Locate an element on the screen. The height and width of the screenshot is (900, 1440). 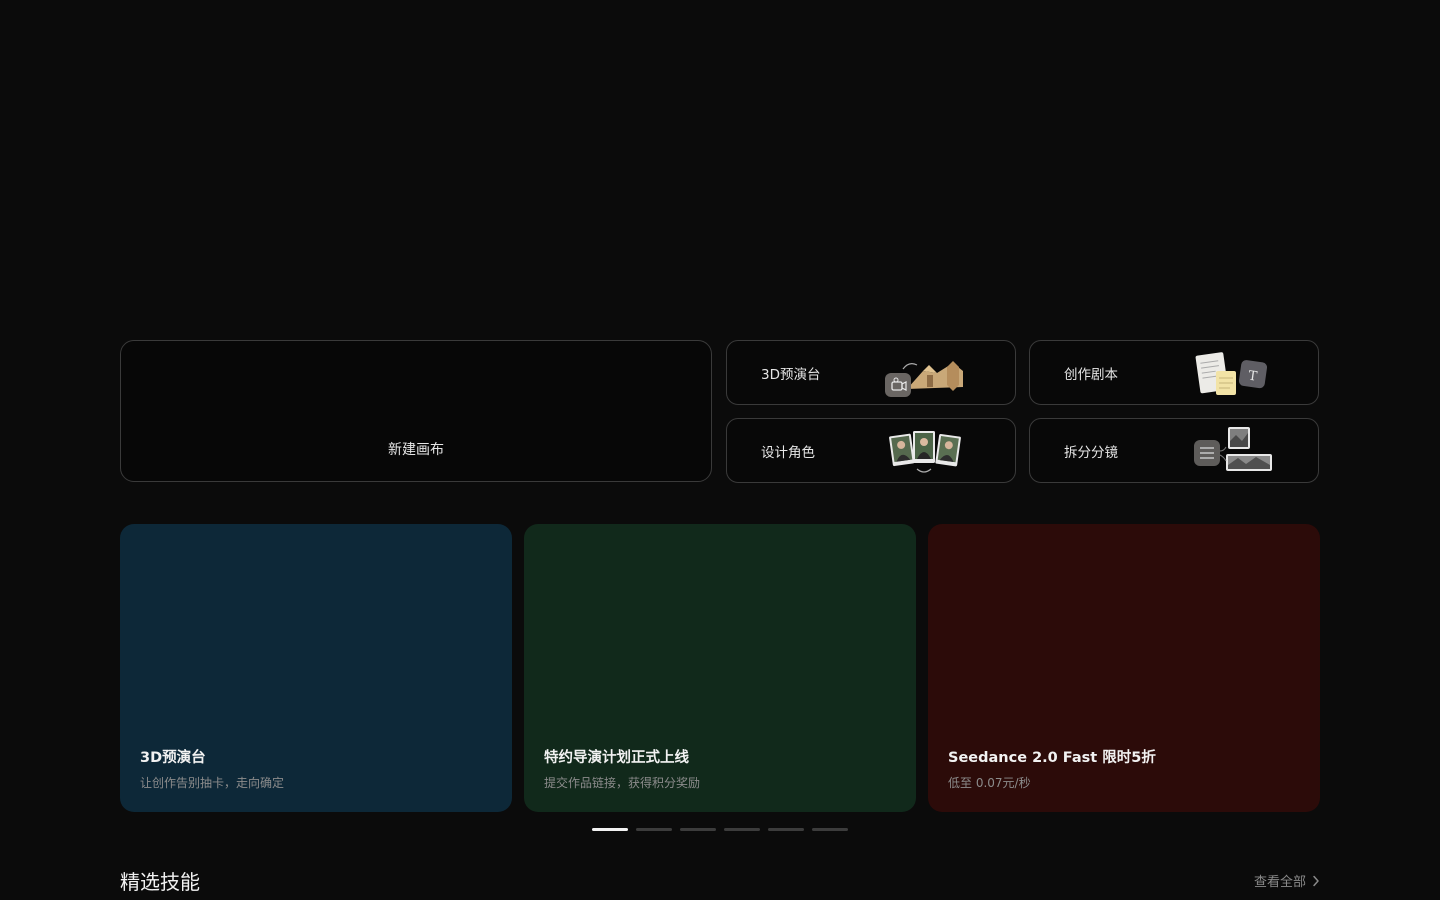
3d-stage-thumbnail is located at coordinates (924, 379).